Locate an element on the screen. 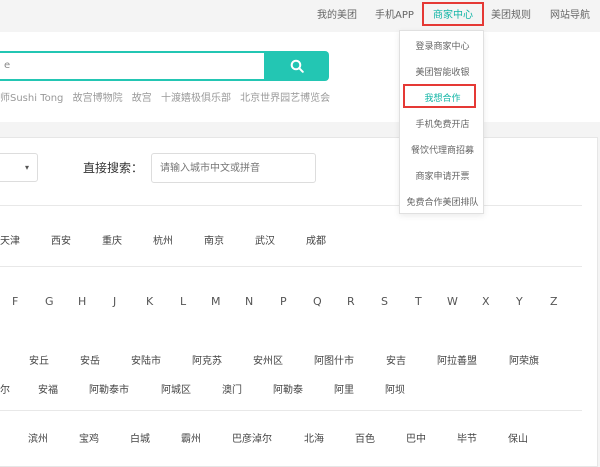 This screenshot has width=600, height=467. hot-word: 十渡嬉极俱乐部 is located at coordinates (196, 98).